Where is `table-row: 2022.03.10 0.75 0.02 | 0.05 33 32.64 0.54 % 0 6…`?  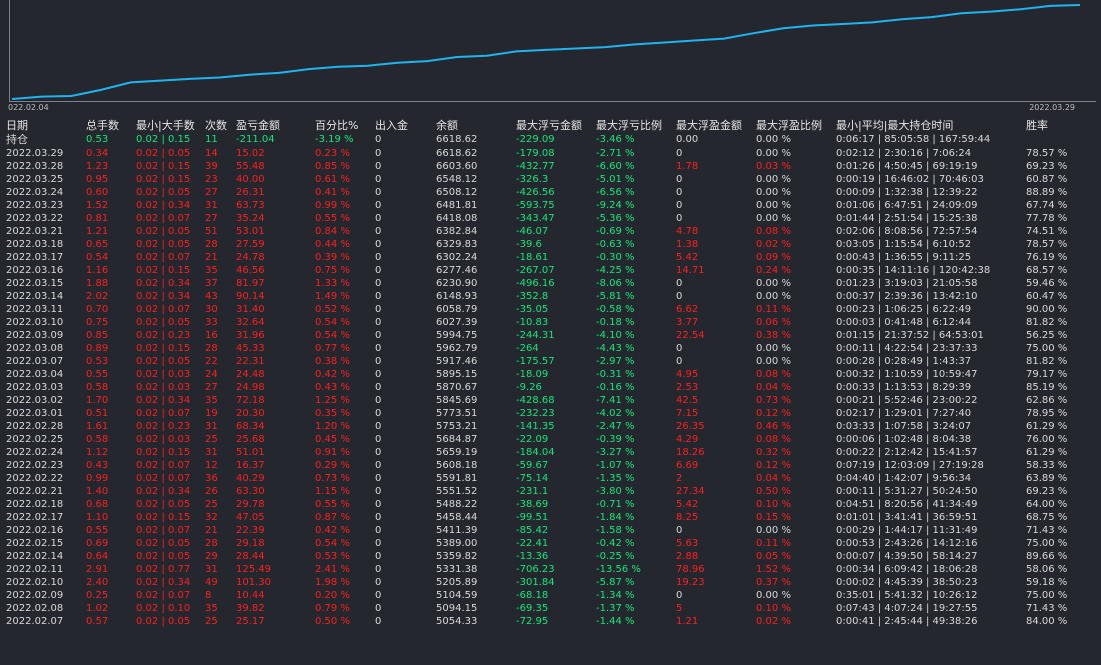
table-row: 2022.03.10 0.75 0.02 | 0.05 33 32.64 0.54 % 0 6… is located at coordinates (550, 322).